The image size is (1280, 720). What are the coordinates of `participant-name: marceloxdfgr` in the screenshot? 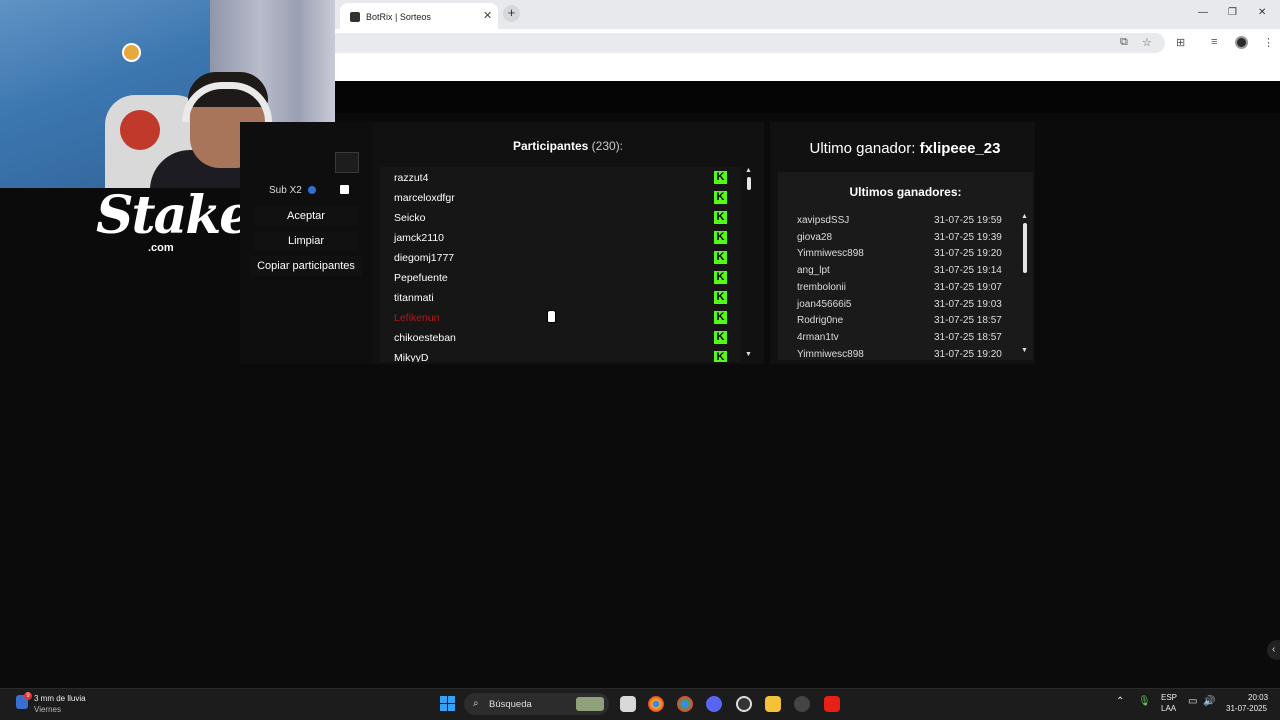 It's located at (424, 198).